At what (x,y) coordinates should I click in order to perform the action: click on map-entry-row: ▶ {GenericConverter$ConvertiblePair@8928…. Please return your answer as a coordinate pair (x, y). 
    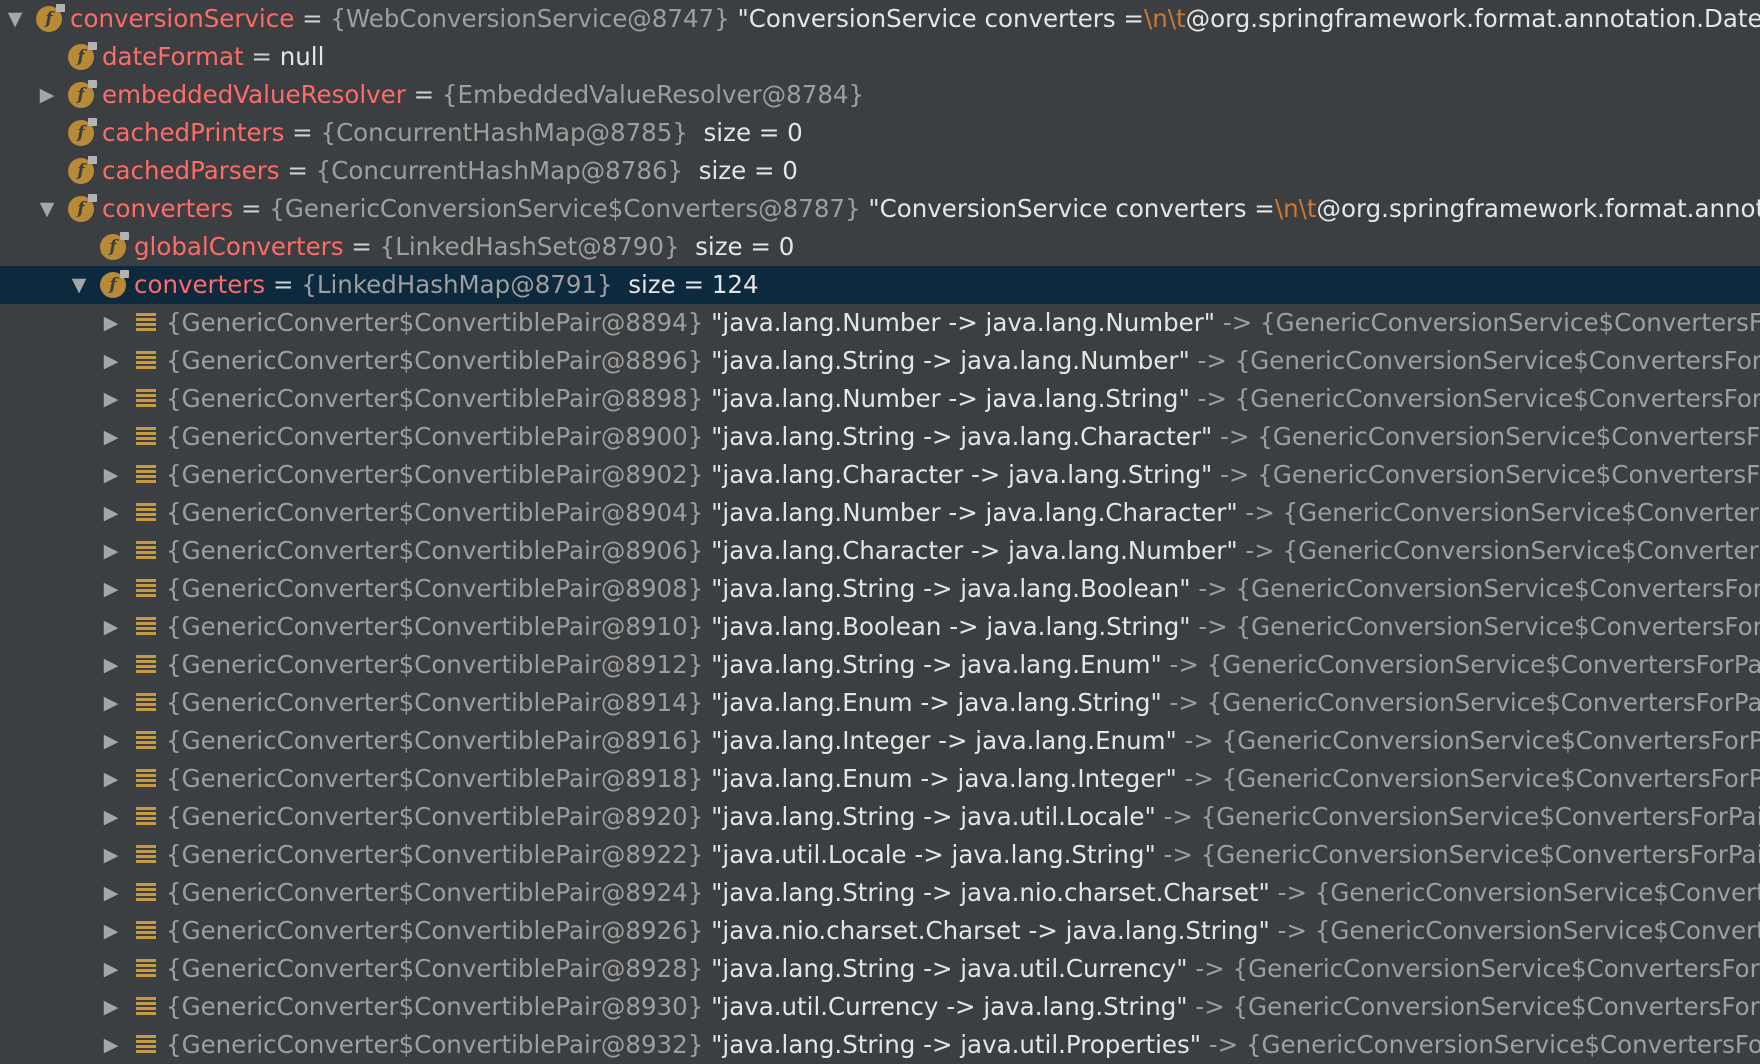
    Looking at the image, I should click on (880, 969).